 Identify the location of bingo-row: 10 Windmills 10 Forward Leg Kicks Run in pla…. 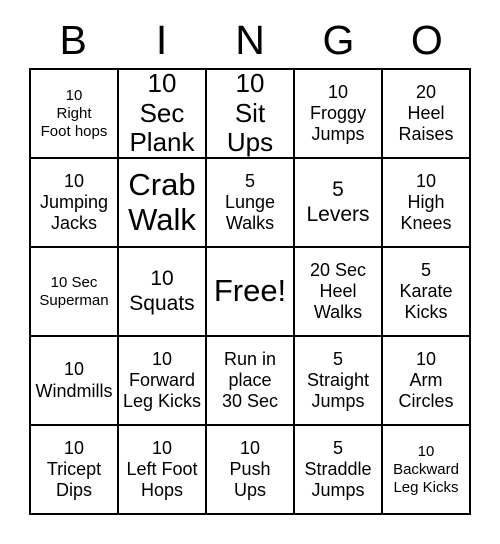
(251, 381).